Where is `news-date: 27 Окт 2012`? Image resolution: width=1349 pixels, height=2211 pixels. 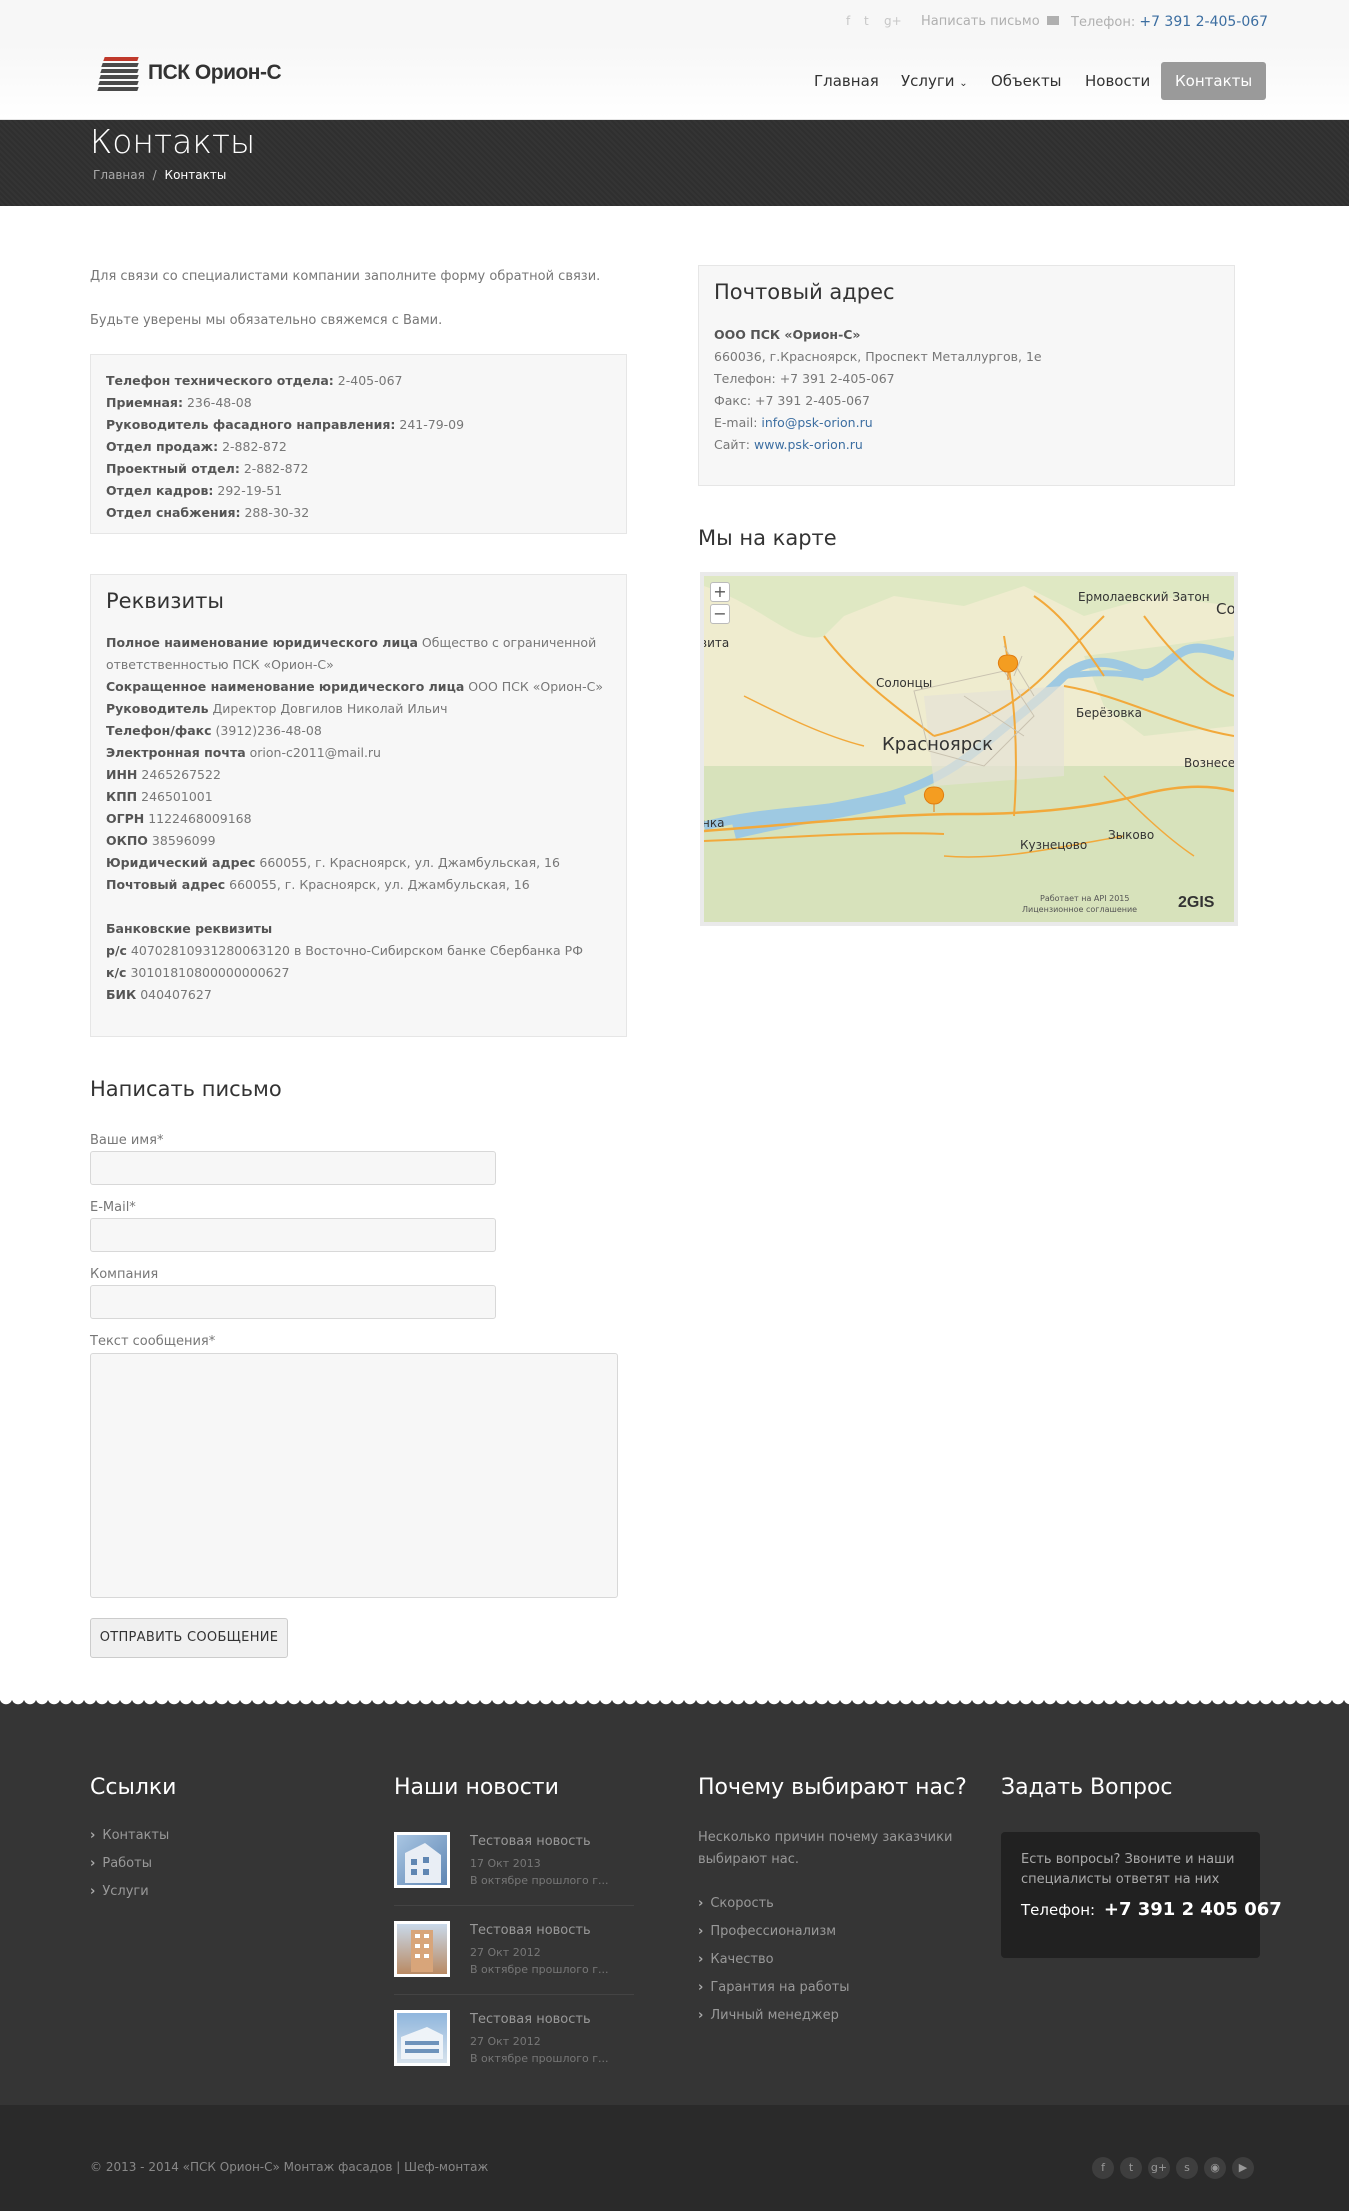 news-date: 27 Окт 2012 is located at coordinates (505, 2041).